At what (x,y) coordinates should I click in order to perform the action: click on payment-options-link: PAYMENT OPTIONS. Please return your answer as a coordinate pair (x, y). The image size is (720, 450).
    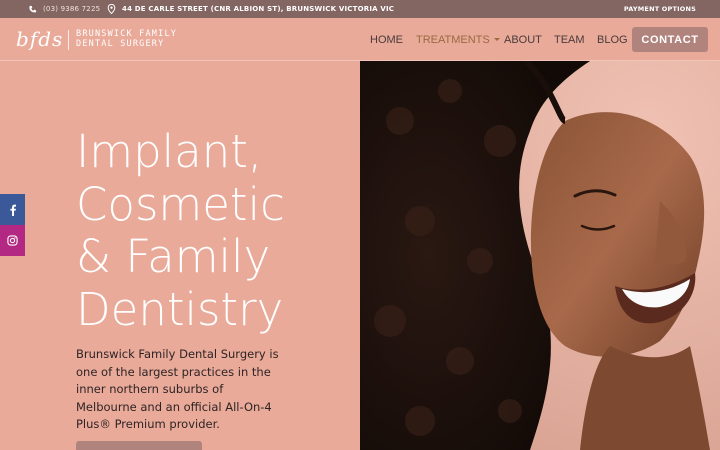
    Looking at the image, I should click on (660, 9).